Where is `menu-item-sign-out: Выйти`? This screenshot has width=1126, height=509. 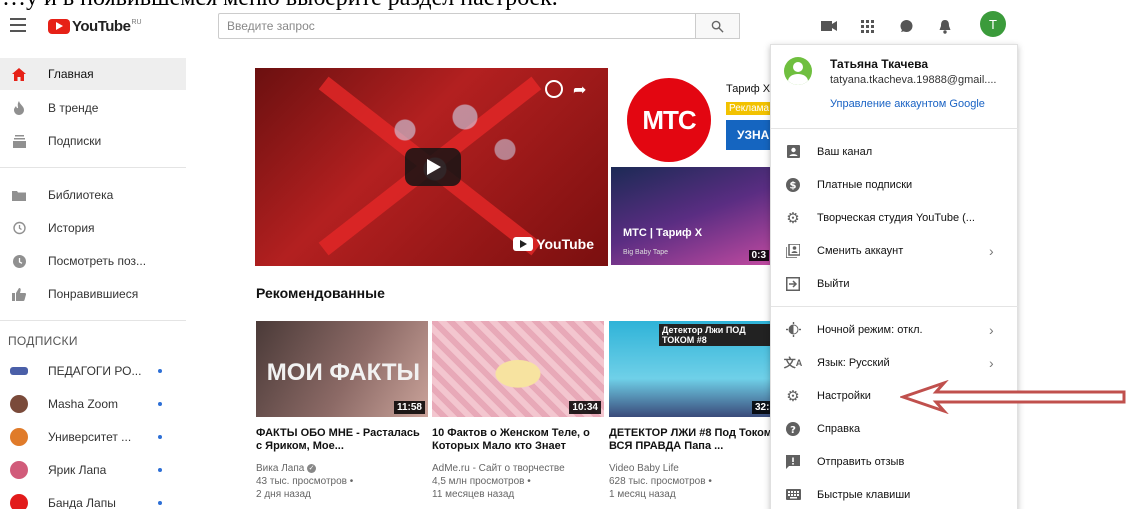 menu-item-sign-out: Выйти is located at coordinates (895, 283).